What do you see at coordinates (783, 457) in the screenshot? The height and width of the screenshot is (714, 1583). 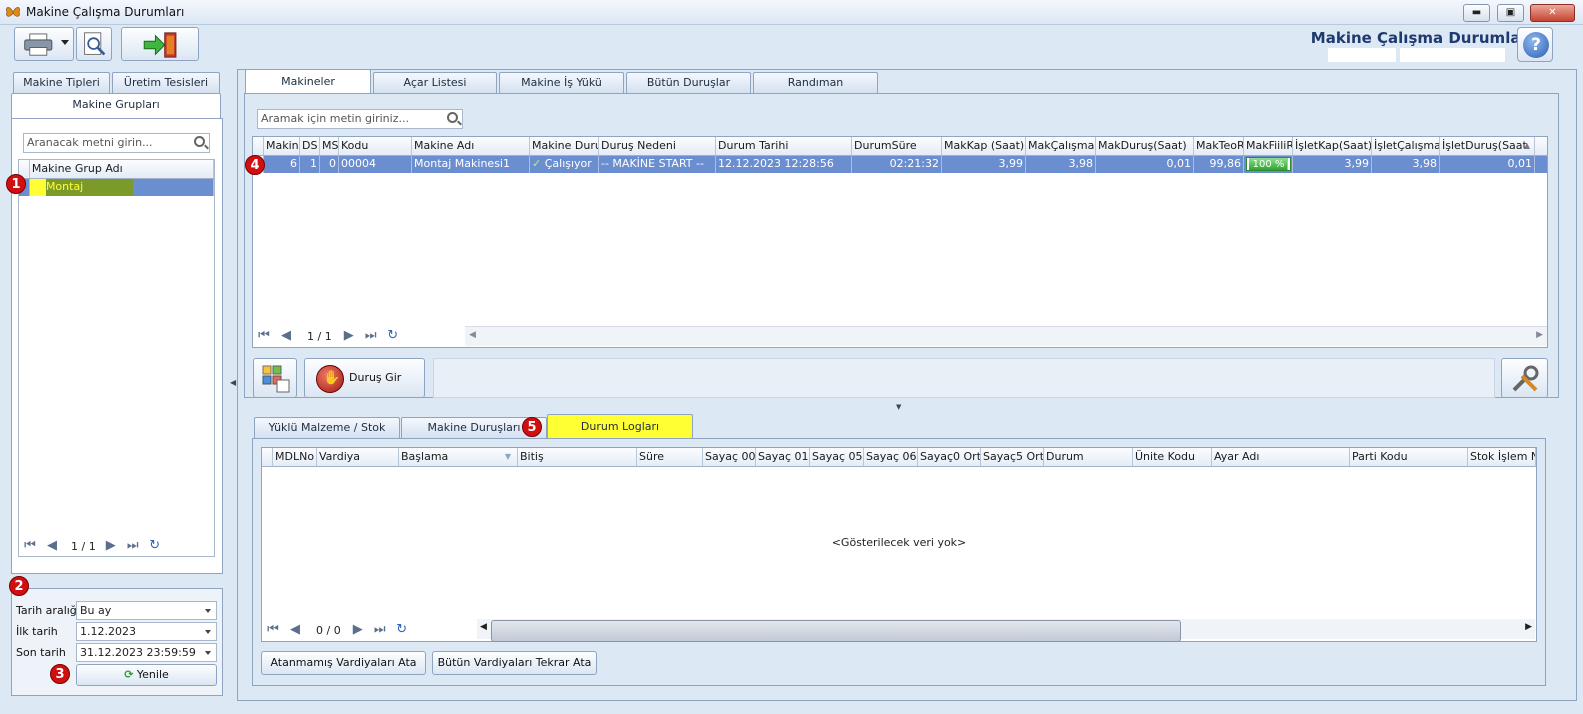 I see `column-header: Sayaç 01` at bounding box center [783, 457].